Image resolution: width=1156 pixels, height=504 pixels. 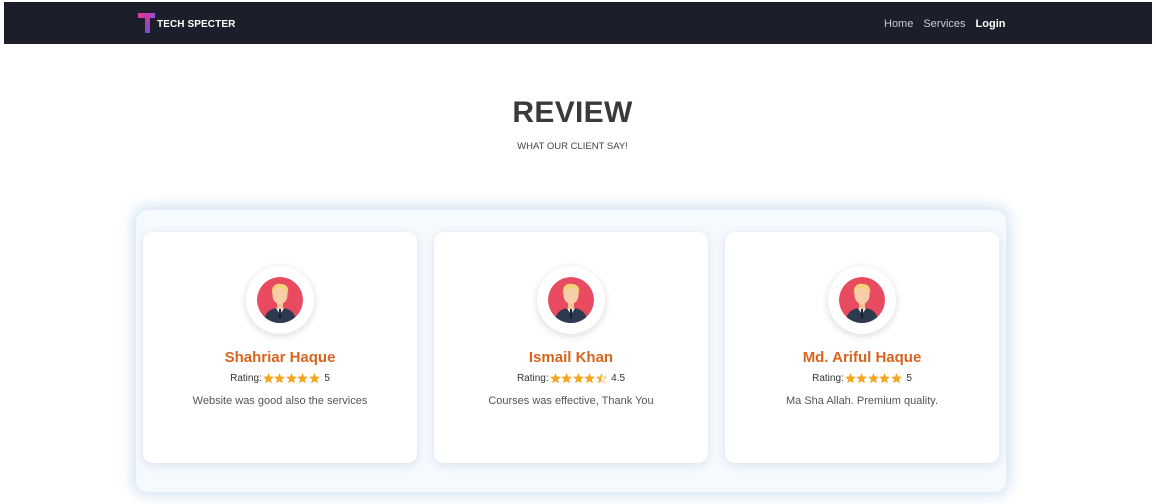 I want to click on nav-login-link: Login, so click(x=991, y=24).